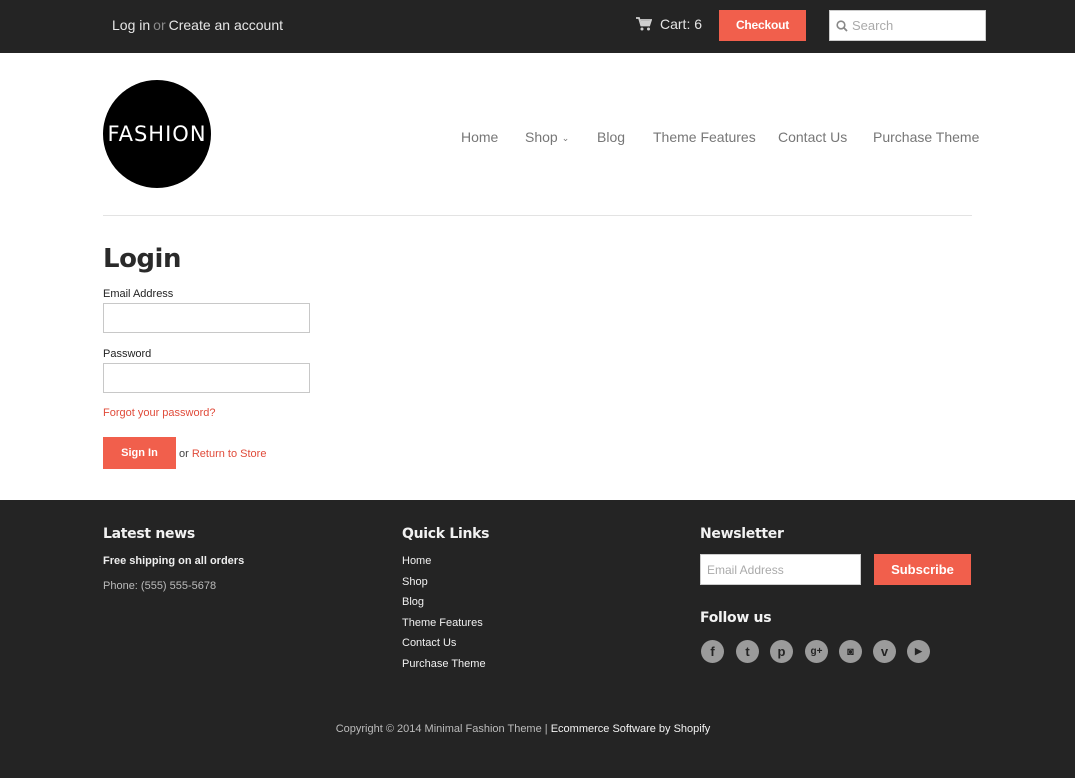  I want to click on sign-in-button: Sign In, so click(139, 453).